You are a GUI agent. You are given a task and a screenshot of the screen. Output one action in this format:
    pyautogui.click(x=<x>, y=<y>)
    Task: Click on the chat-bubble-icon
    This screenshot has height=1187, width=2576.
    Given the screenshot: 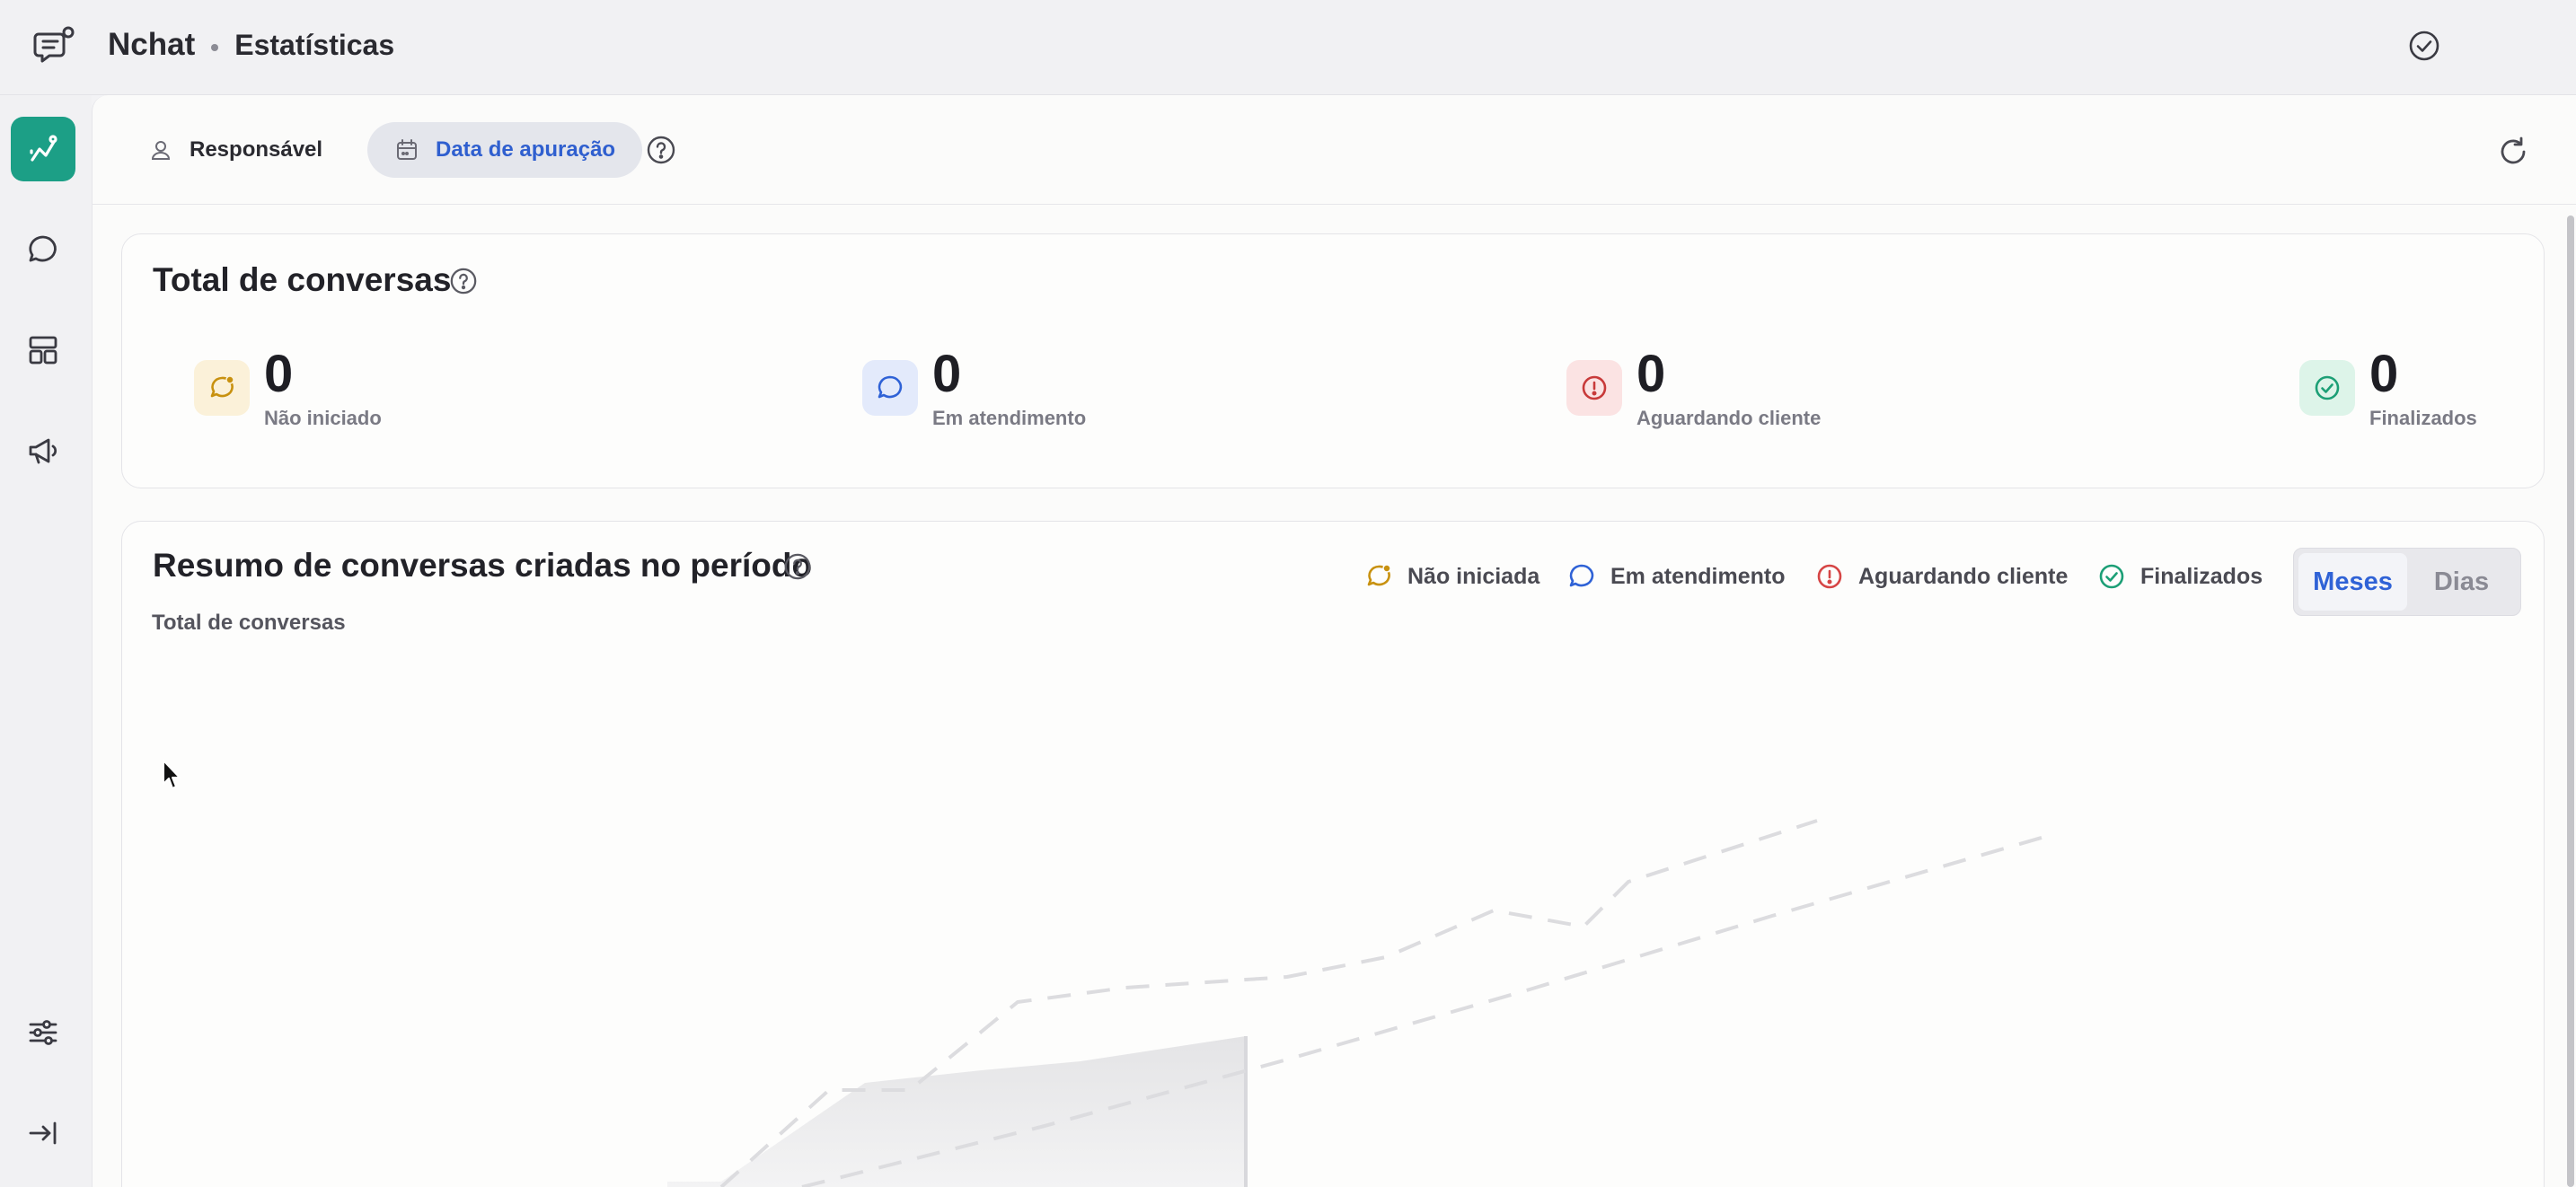 What is the action you would take?
    pyautogui.click(x=54, y=44)
    